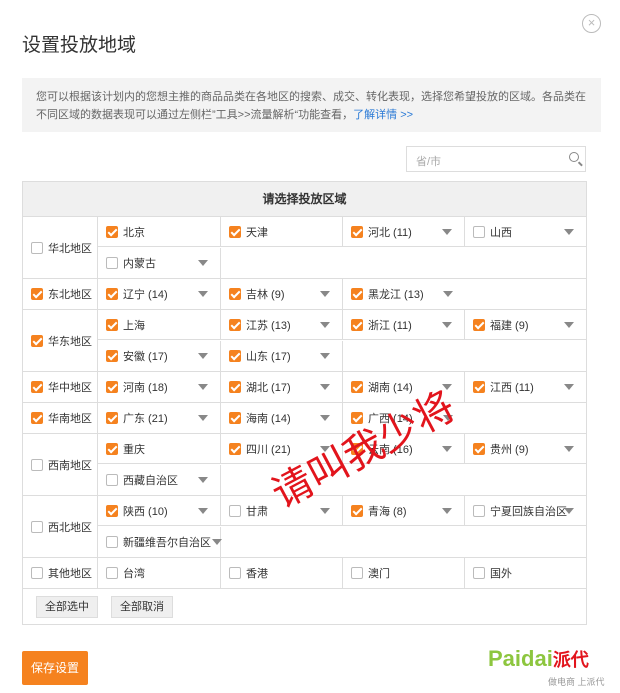 This screenshot has width=620, height=693. What do you see at coordinates (60, 340) in the screenshot?
I see `group-checkbox: 华东地区` at bounding box center [60, 340].